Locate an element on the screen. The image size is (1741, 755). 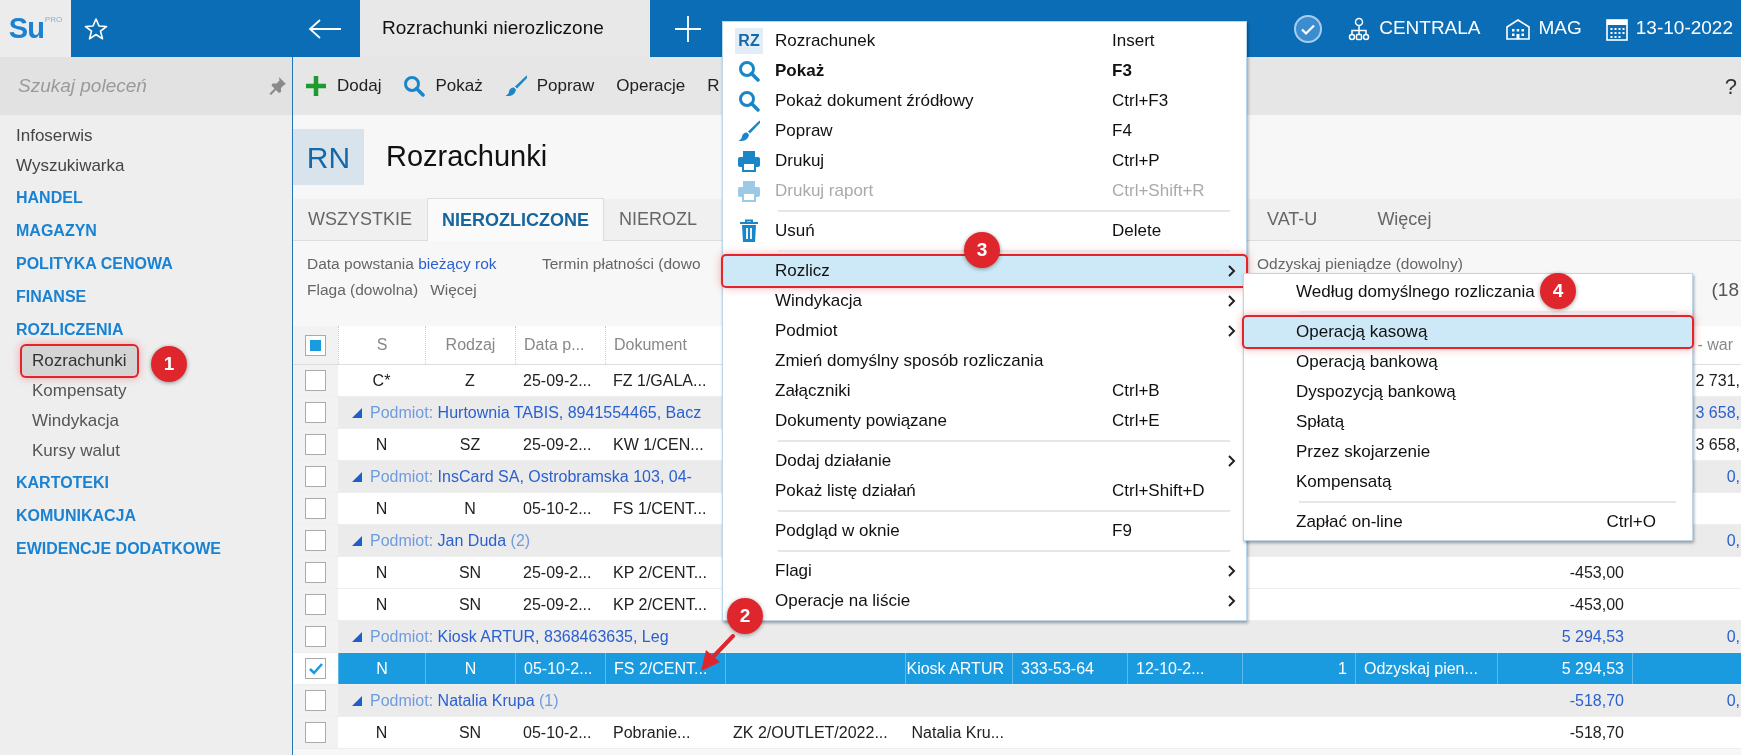
table-cell-text: 5 294,53 is located at coordinates (1592, 668).